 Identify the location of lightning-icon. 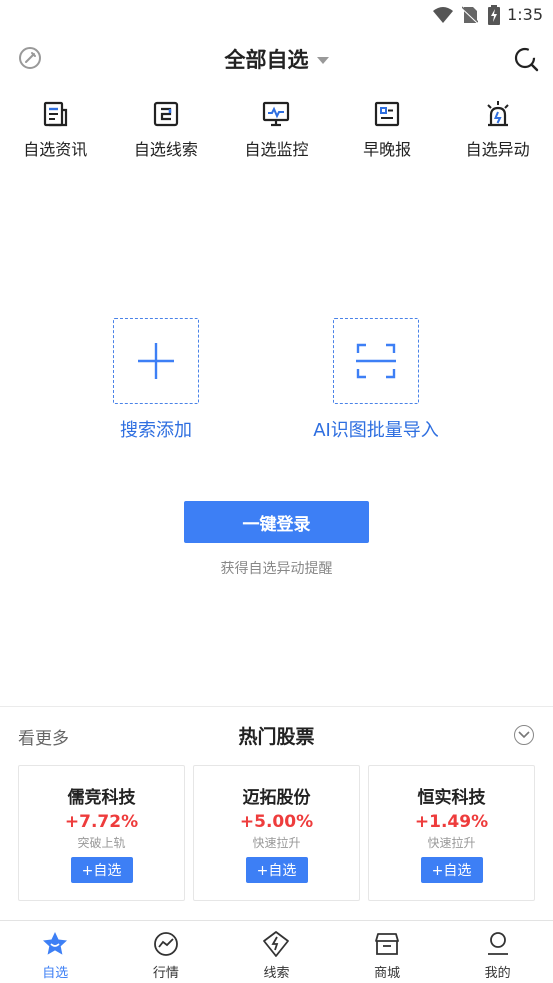
(276, 944).